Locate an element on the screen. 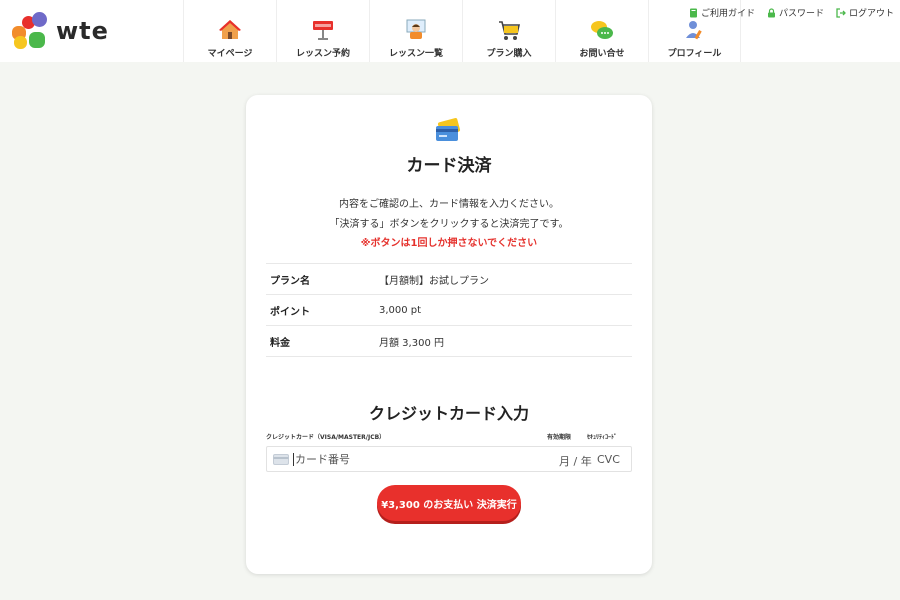 Image resolution: width=900 pixels, height=600 pixels. logout-link-label: ログアウト is located at coordinates (871, 14).